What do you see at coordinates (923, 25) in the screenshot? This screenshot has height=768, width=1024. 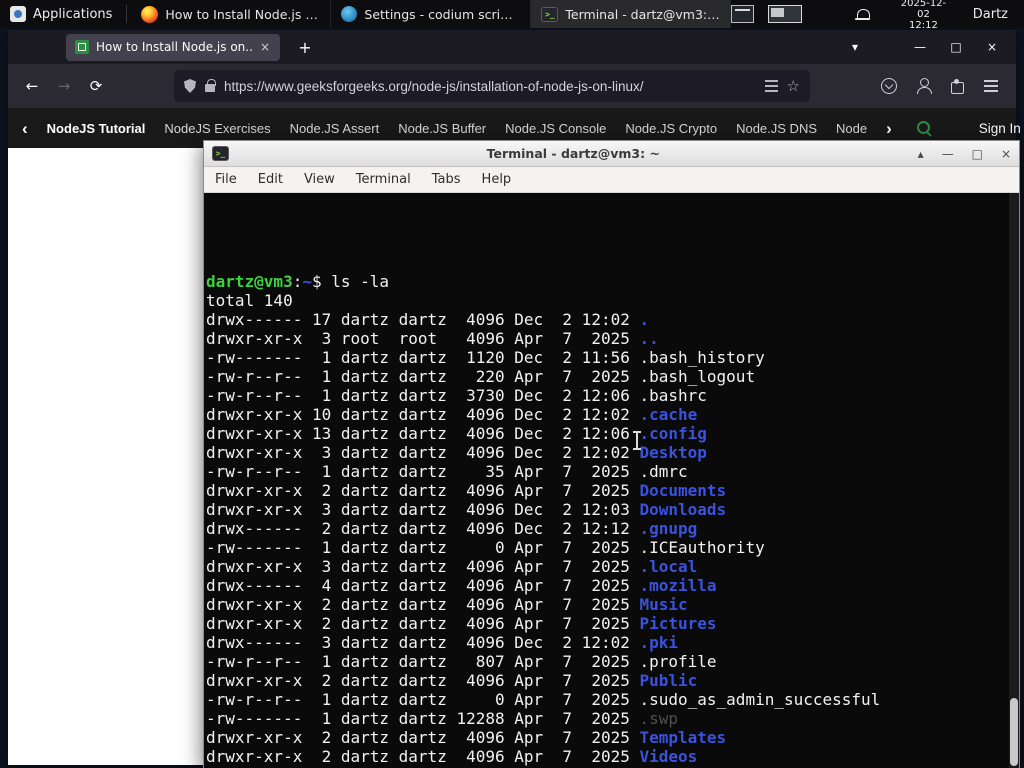 I see `clock-time: 12:12` at bounding box center [923, 25].